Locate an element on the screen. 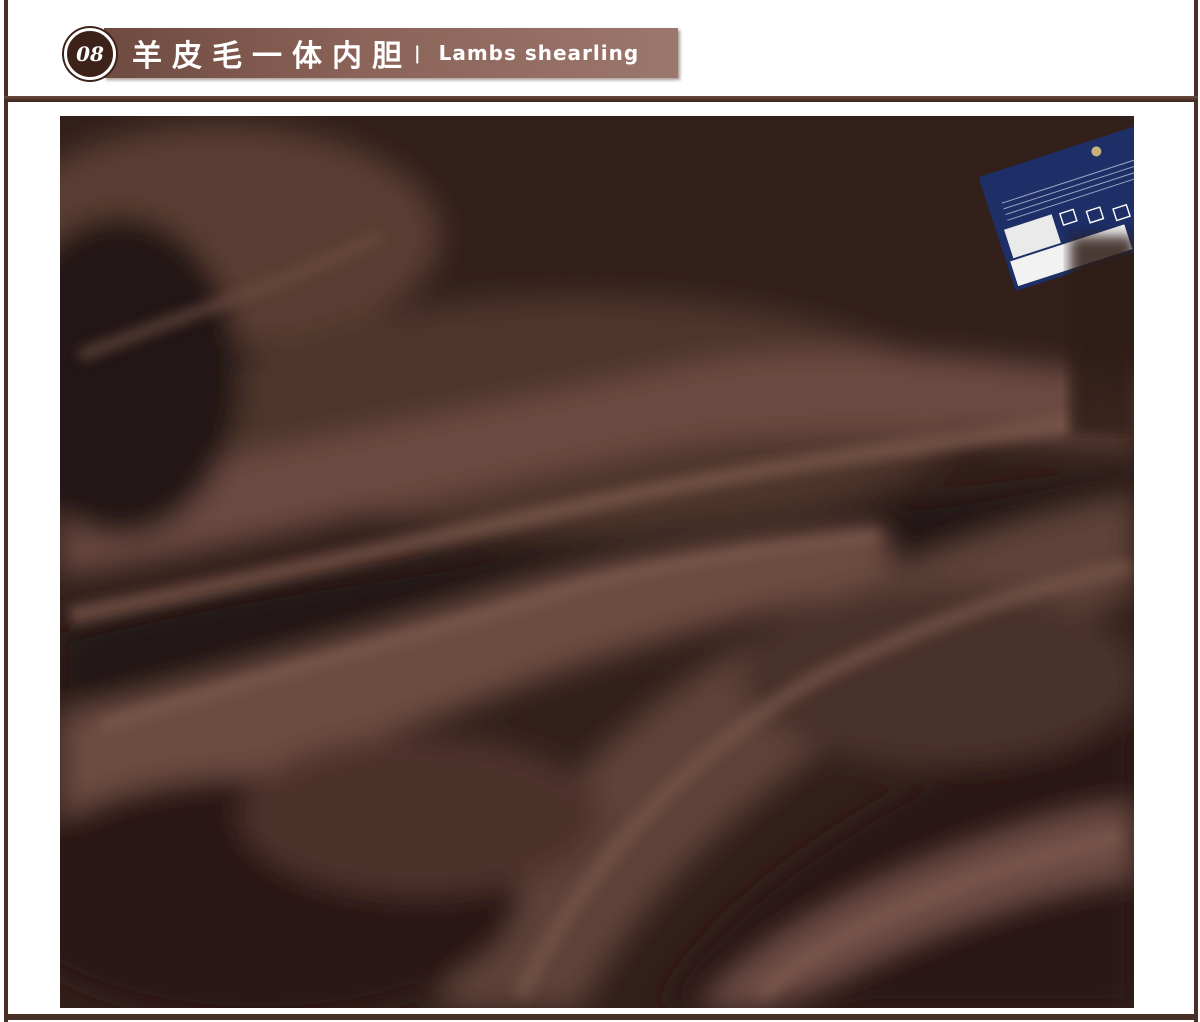 This screenshot has width=1200, height=1022. frame-right-border is located at coordinates (1196, 511).